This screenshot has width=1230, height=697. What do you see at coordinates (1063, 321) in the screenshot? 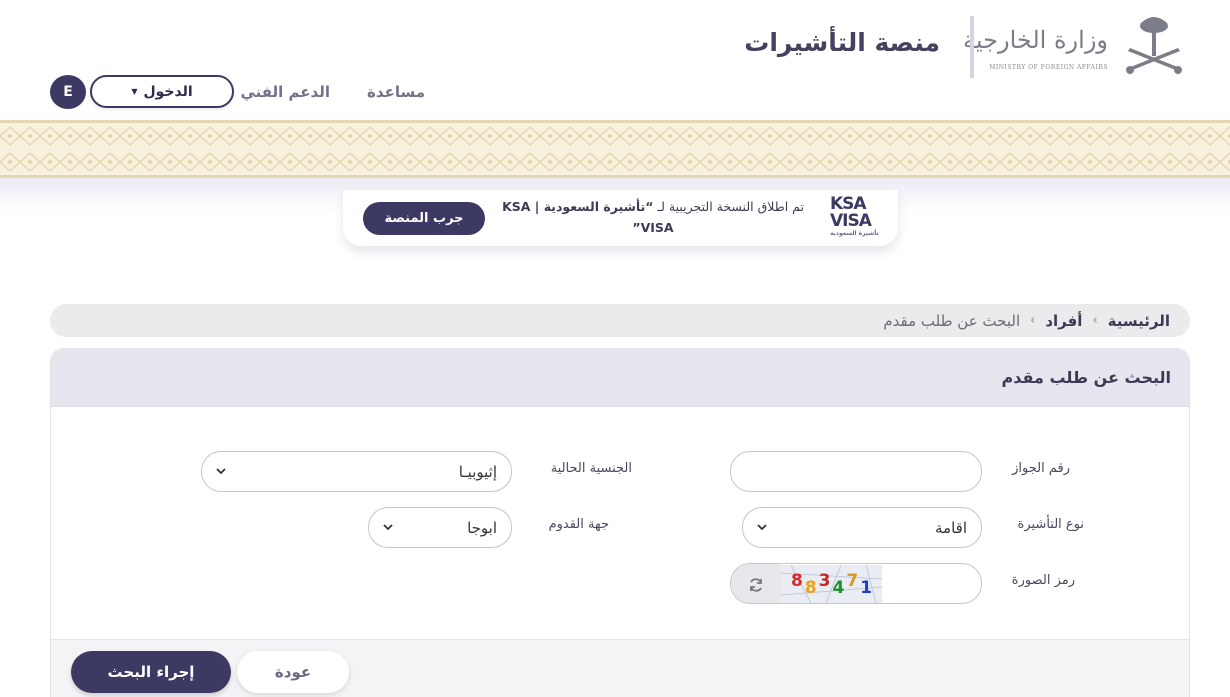
I see `breadcrumb-individuals: أفراد` at bounding box center [1063, 321].